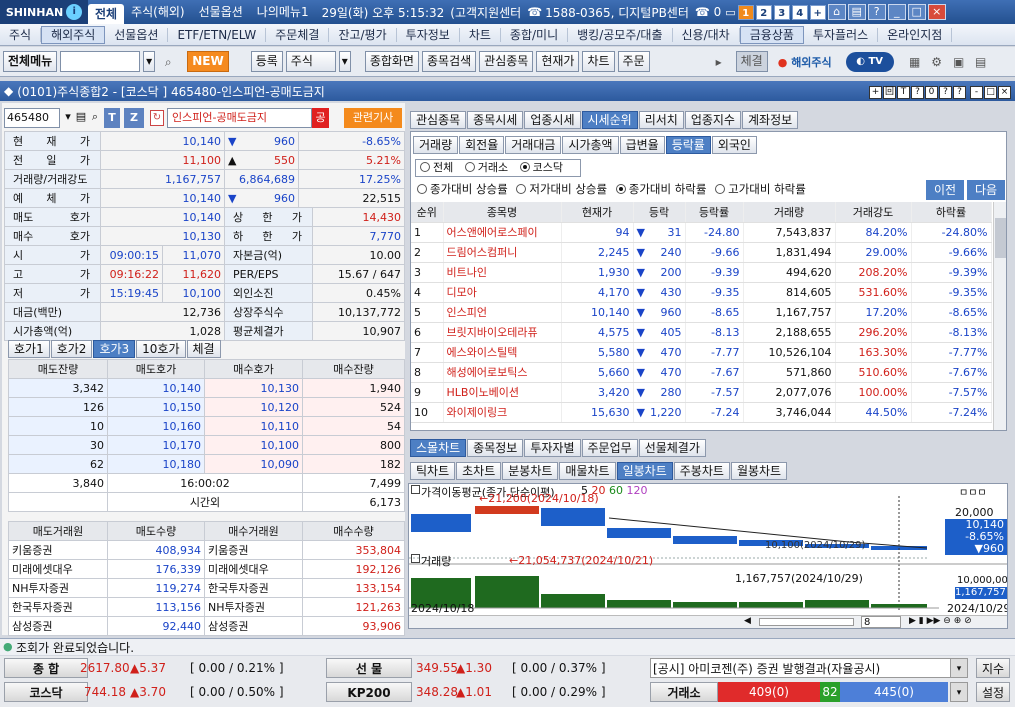 This screenshot has height=707, width=1015. Describe the element at coordinates (876, 12) in the screenshot. I see `help-icon: ?` at that location.